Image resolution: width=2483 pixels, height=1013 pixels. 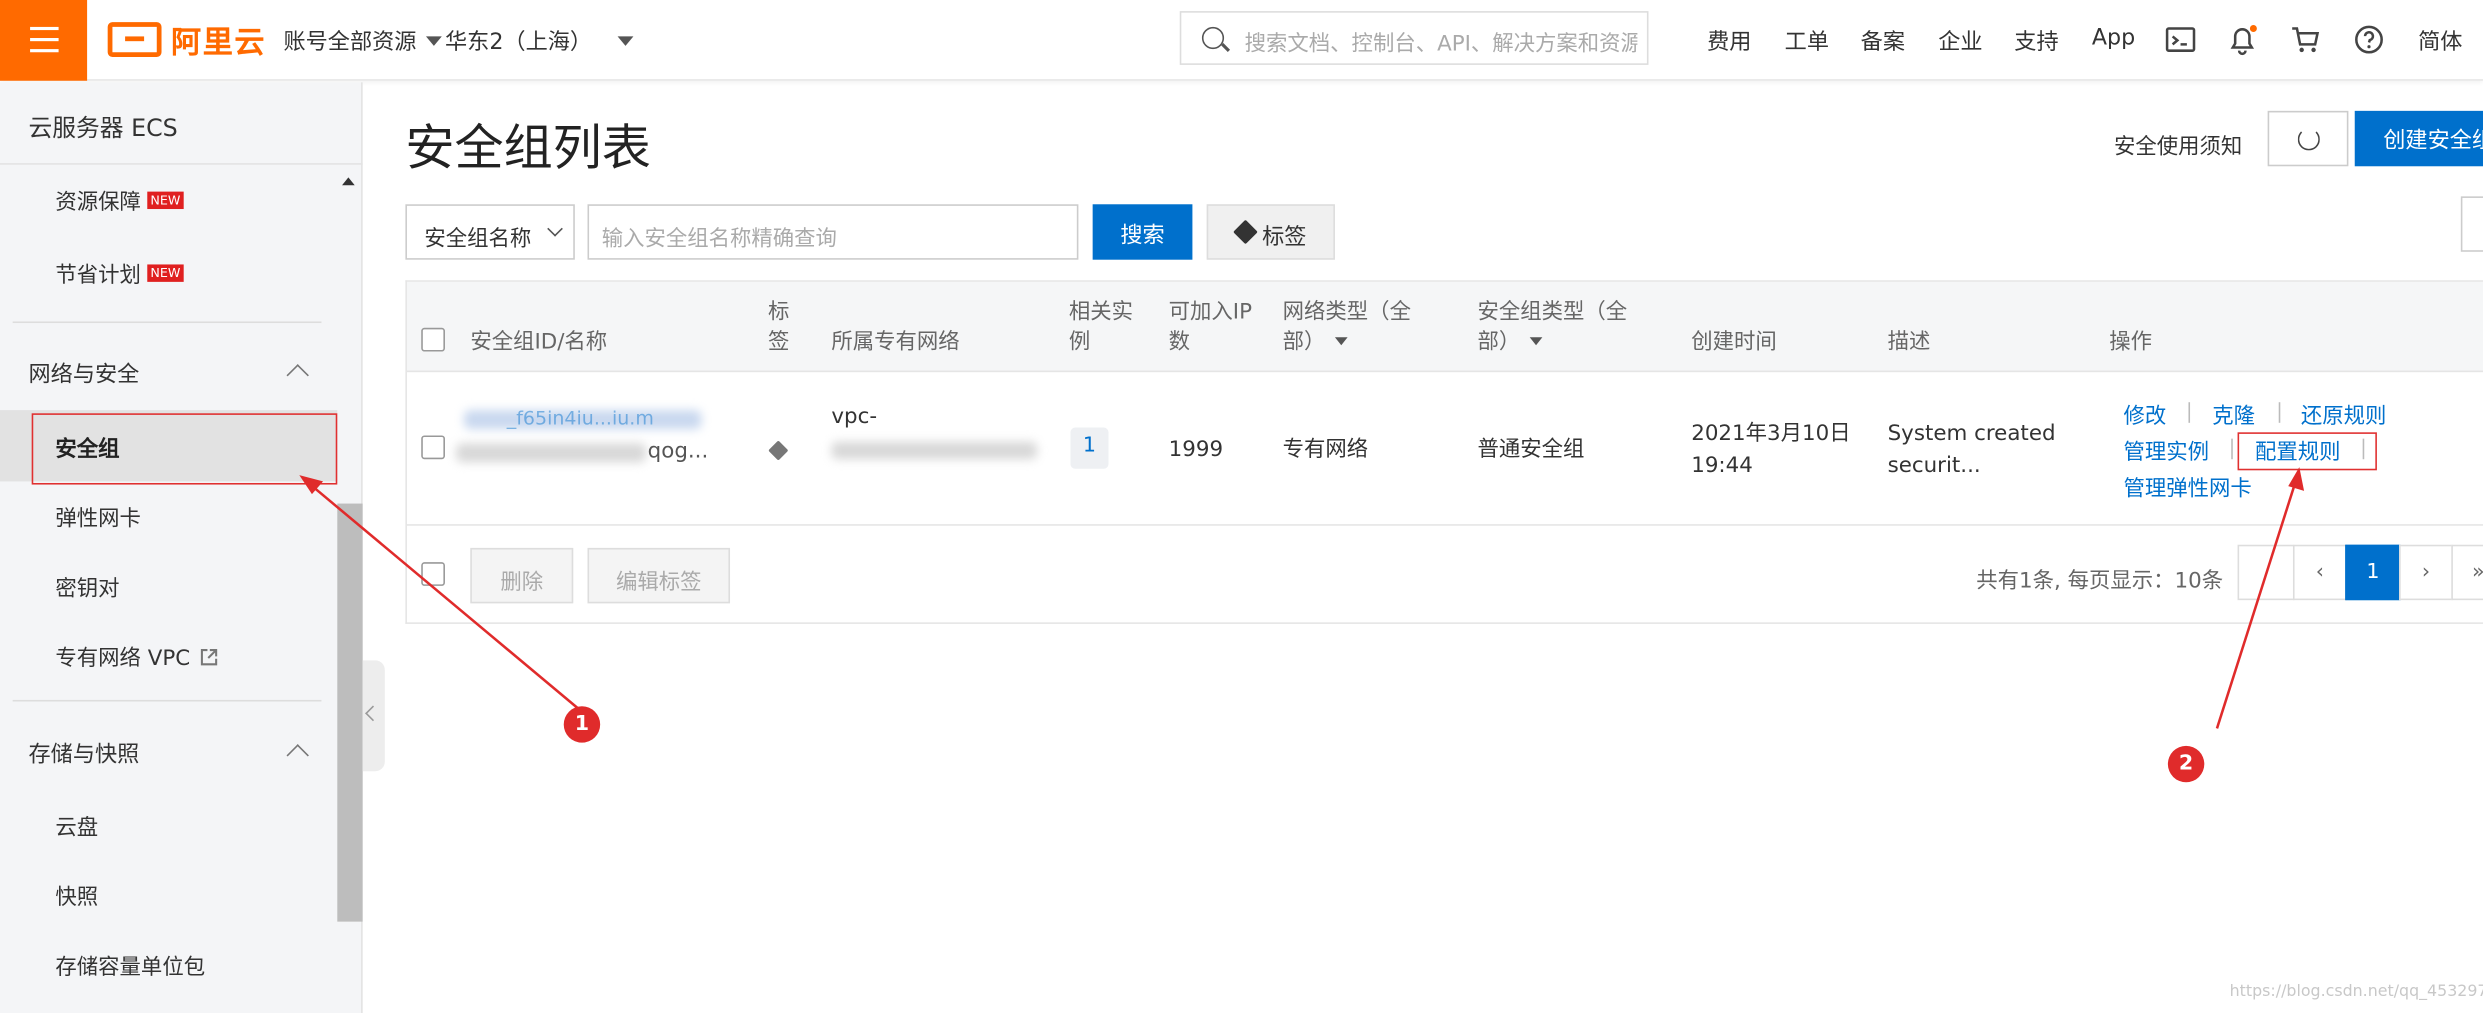 What do you see at coordinates (1346, 327) in the screenshot?
I see `column-header-label: 网络类型（全部）` at bounding box center [1346, 327].